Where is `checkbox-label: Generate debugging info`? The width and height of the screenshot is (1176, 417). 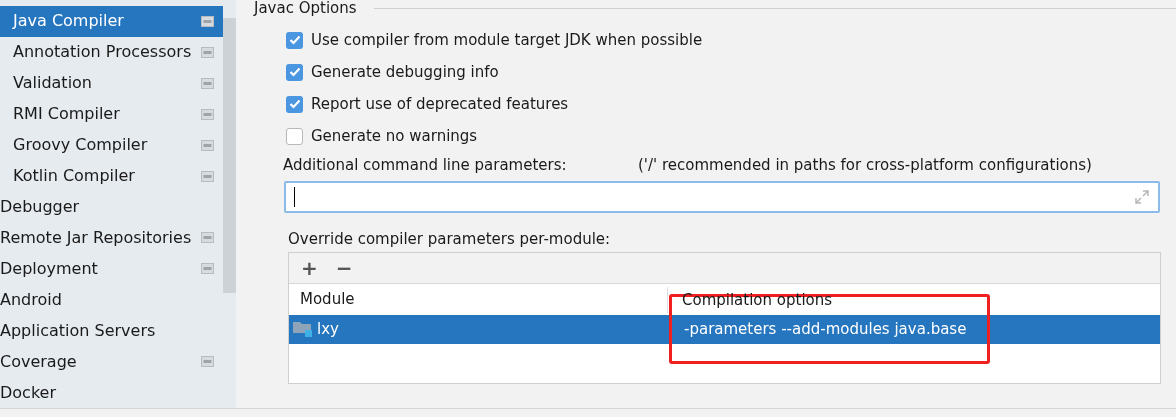
checkbox-label: Generate debugging info is located at coordinates (405, 72).